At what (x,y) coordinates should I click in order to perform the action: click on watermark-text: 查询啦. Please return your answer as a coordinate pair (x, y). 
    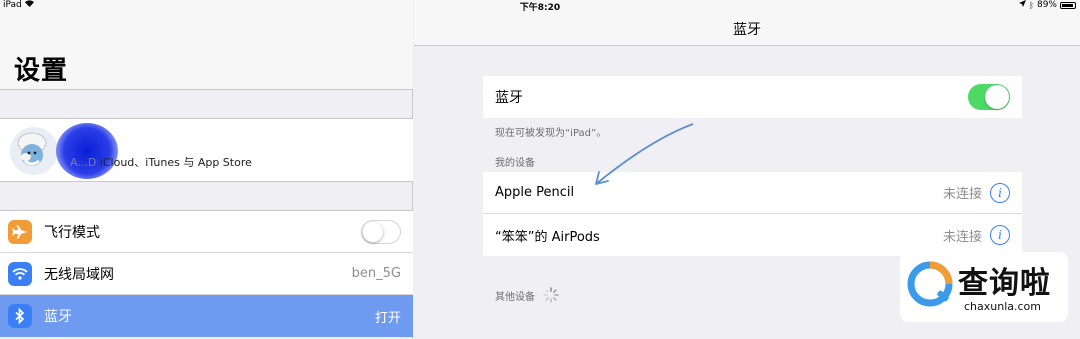
    Looking at the image, I should click on (1004, 283).